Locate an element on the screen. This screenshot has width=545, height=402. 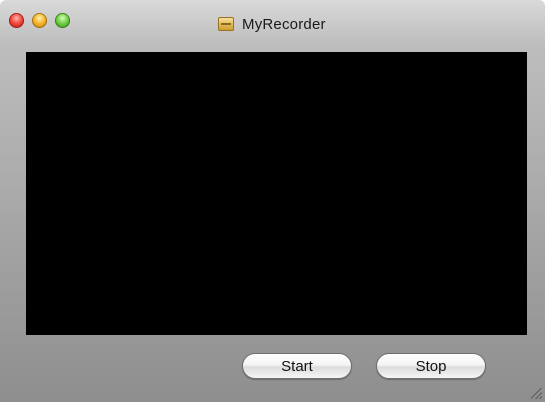
close-window-button is located at coordinates (16, 20).